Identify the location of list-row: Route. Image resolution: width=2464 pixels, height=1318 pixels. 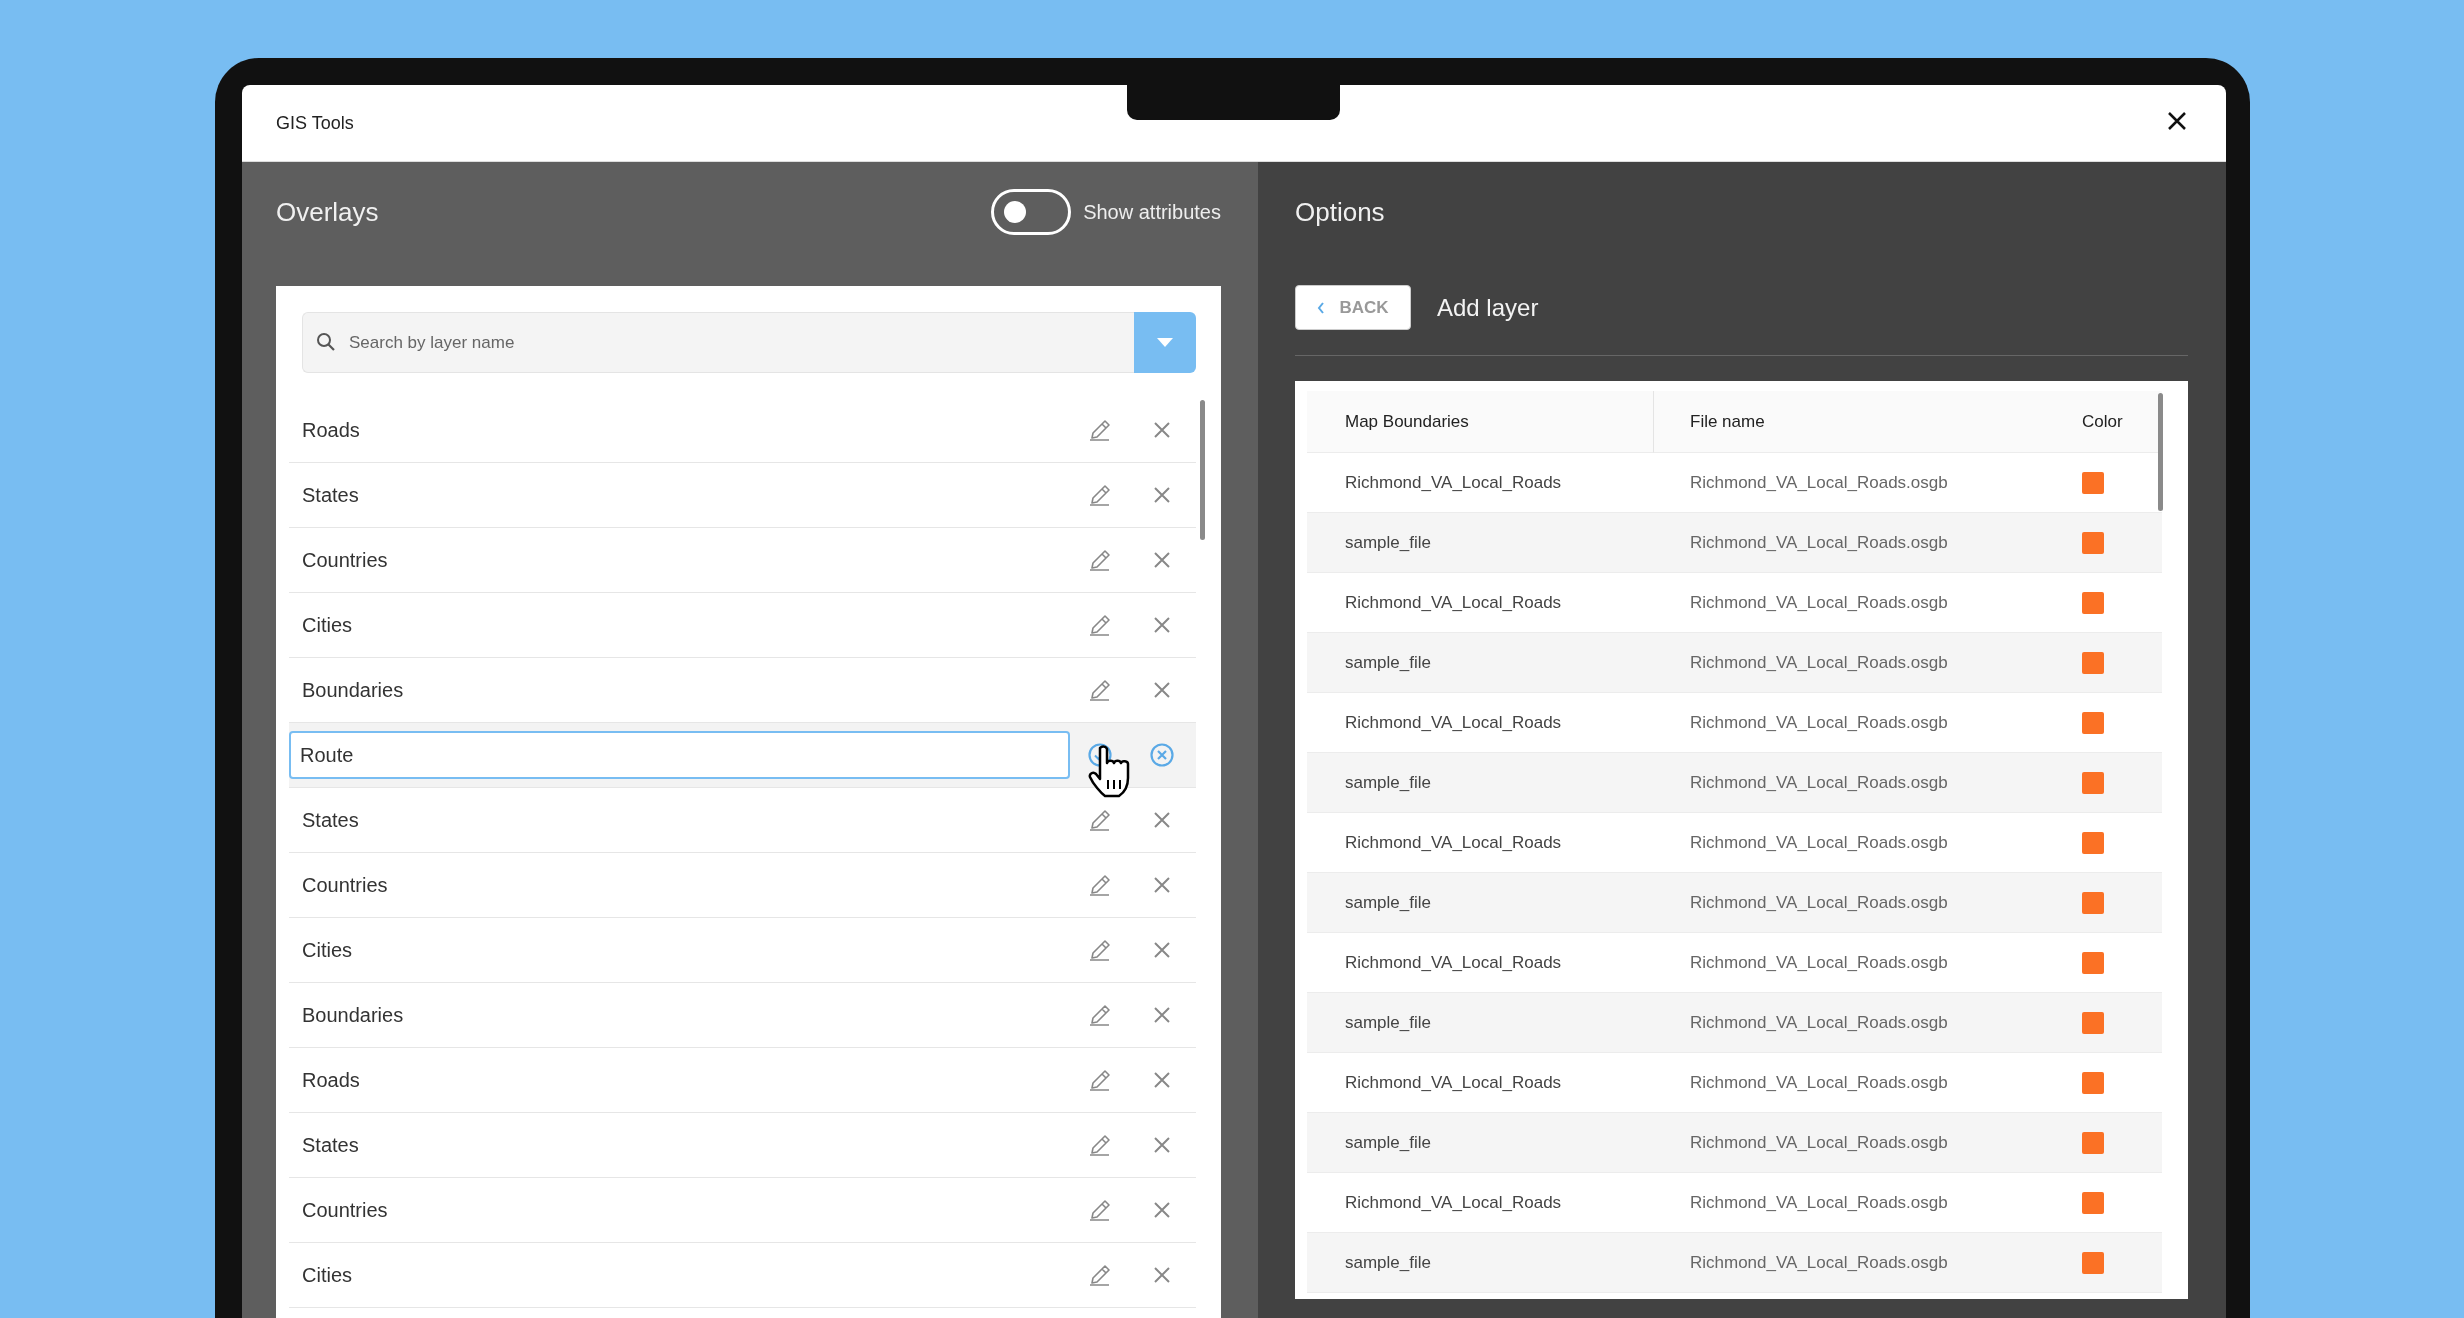
(742, 755).